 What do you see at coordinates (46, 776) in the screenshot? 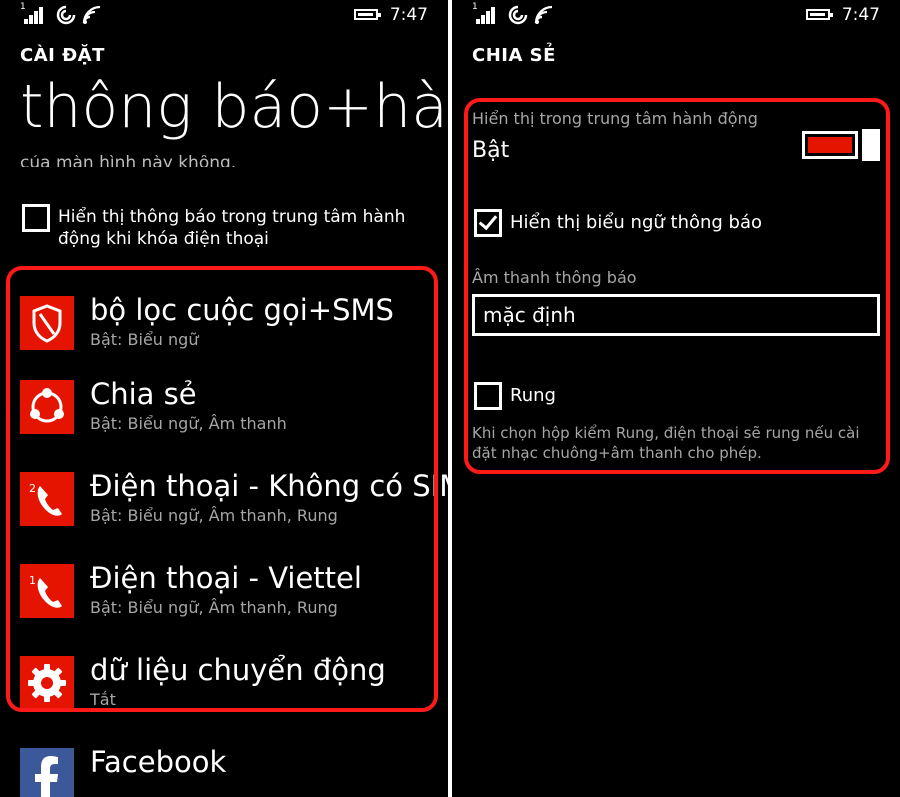
I see `facebook-icon` at bounding box center [46, 776].